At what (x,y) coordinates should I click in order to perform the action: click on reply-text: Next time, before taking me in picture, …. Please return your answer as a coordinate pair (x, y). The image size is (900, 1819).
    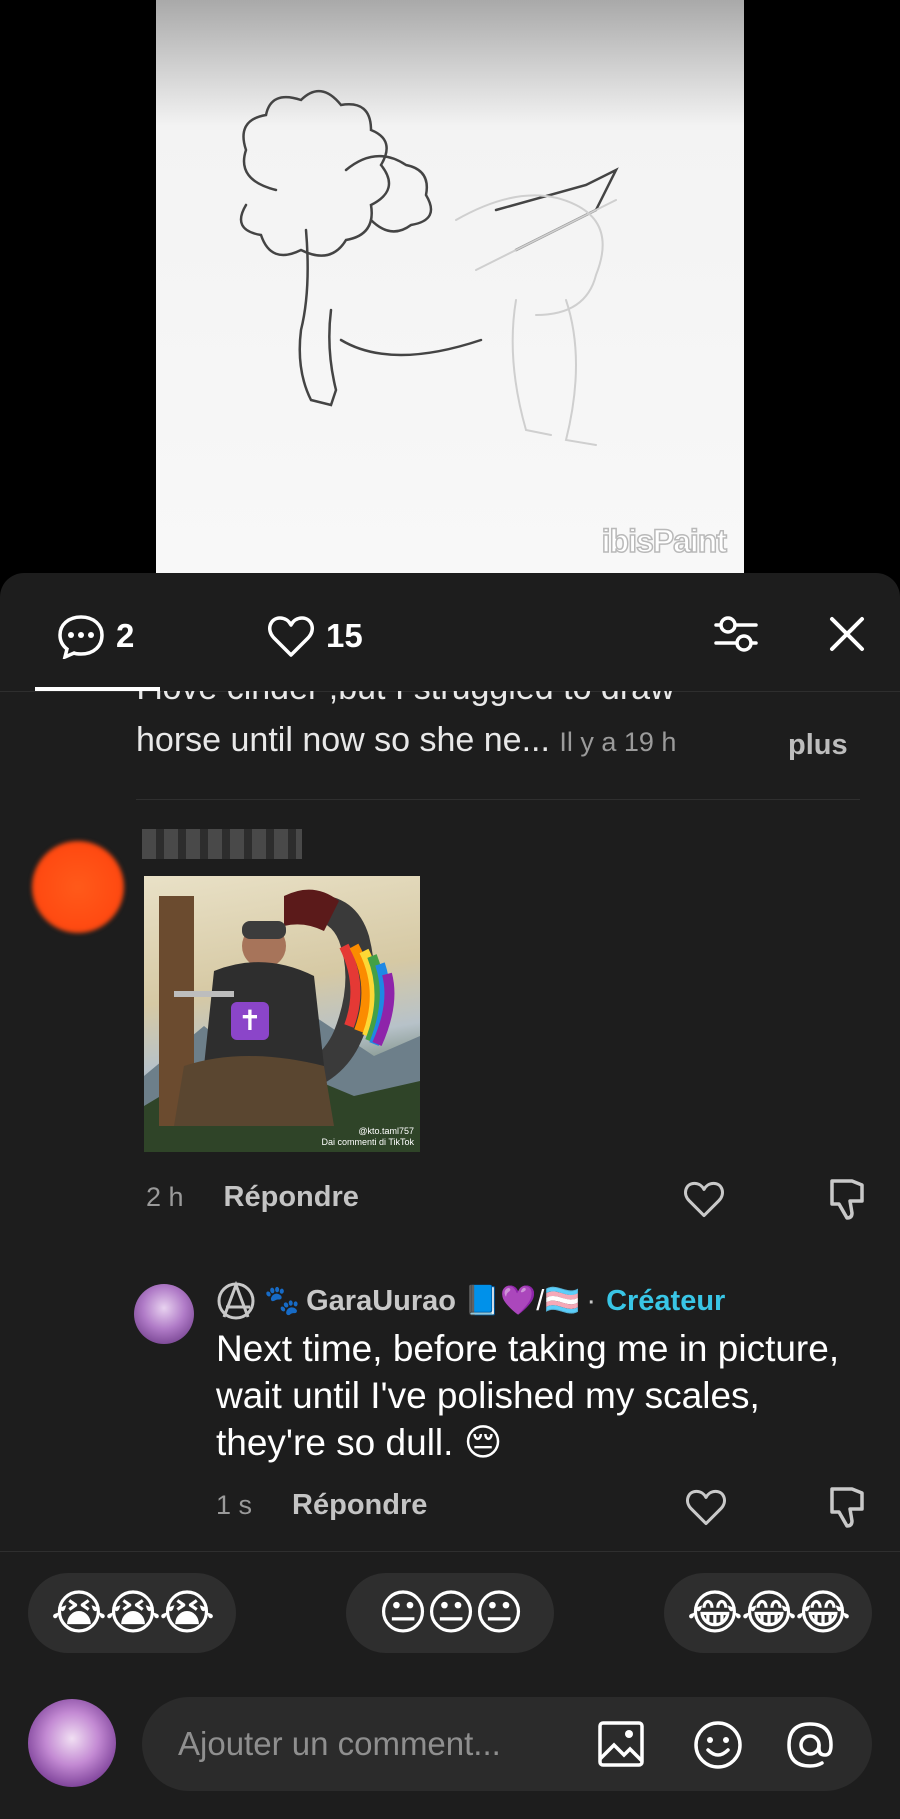
    Looking at the image, I should click on (528, 1395).